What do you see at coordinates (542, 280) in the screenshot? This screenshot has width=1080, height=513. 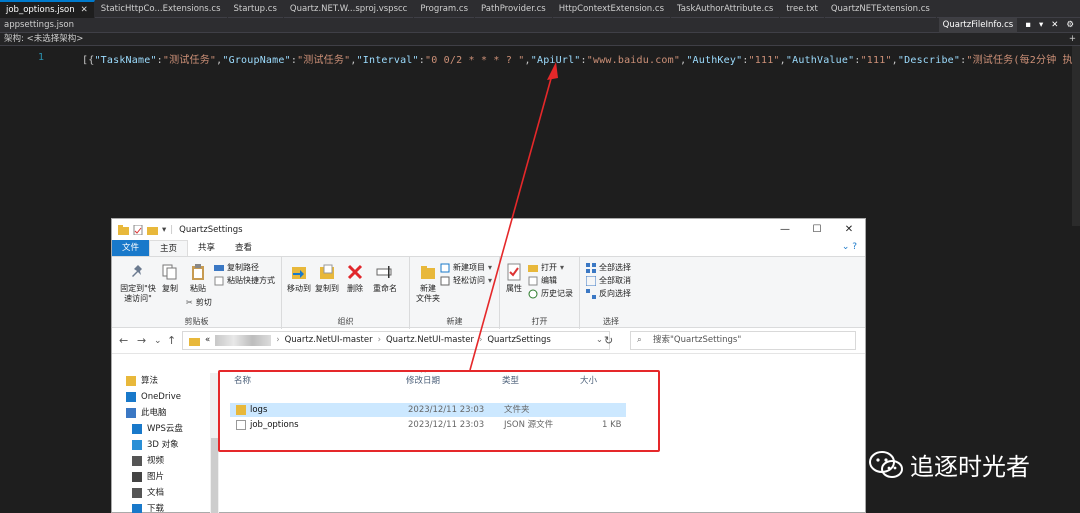 I see `edit-button: 编辑` at bounding box center [542, 280].